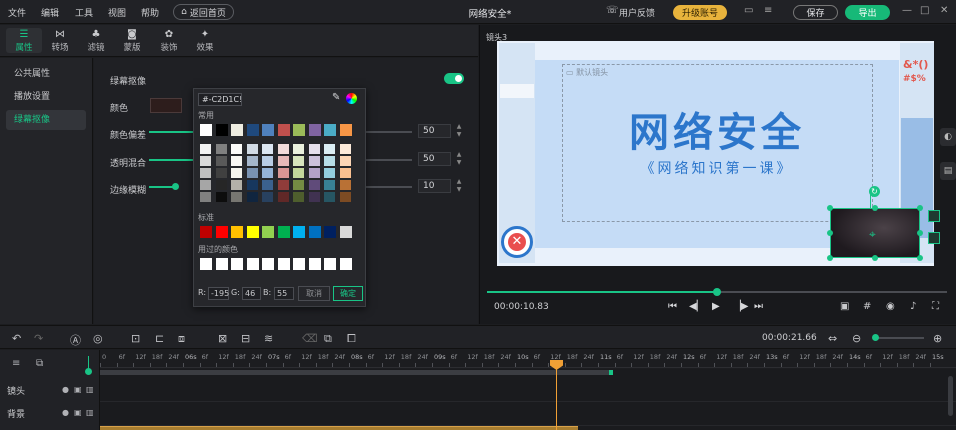 The width and height of the screenshot is (956, 430). What do you see at coordinates (117, 12) in the screenshot?
I see `menu-view: 视图` at bounding box center [117, 12].